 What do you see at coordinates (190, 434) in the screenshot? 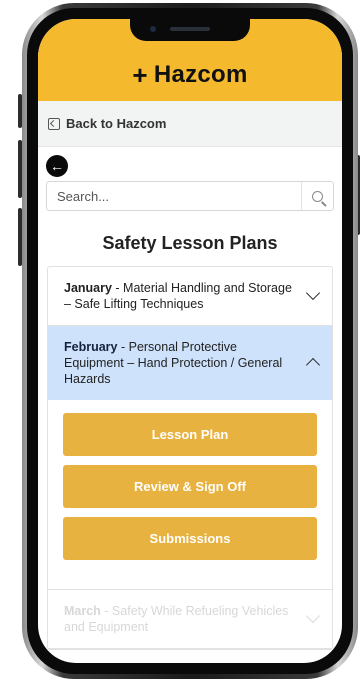
I see `lesson-plan-button: Lesson Plan` at bounding box center [190, 434].